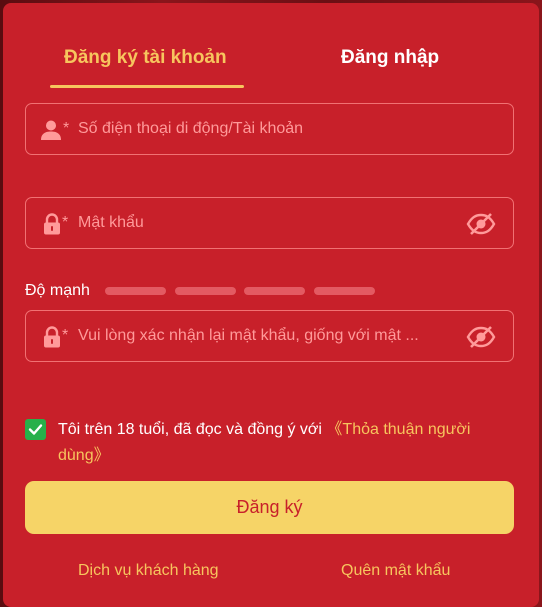 This screenshot has width=542, height=607. I want to click on agree-checkbox, so click(35, 429).